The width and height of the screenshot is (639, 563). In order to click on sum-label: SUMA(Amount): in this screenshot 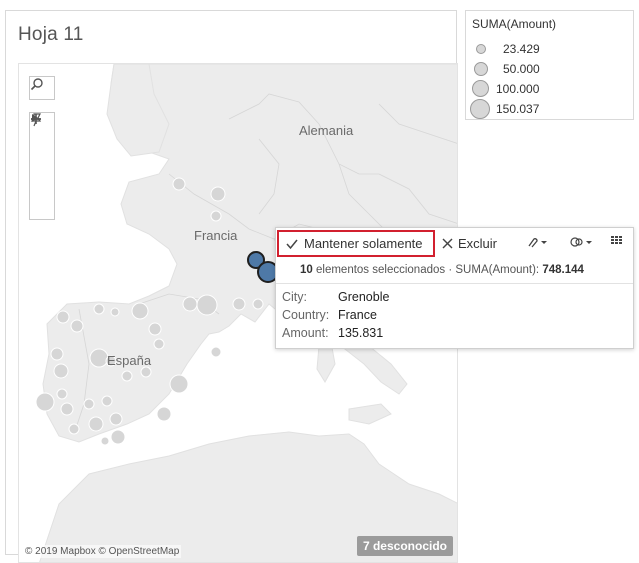, I will do `click(497, 270)`.